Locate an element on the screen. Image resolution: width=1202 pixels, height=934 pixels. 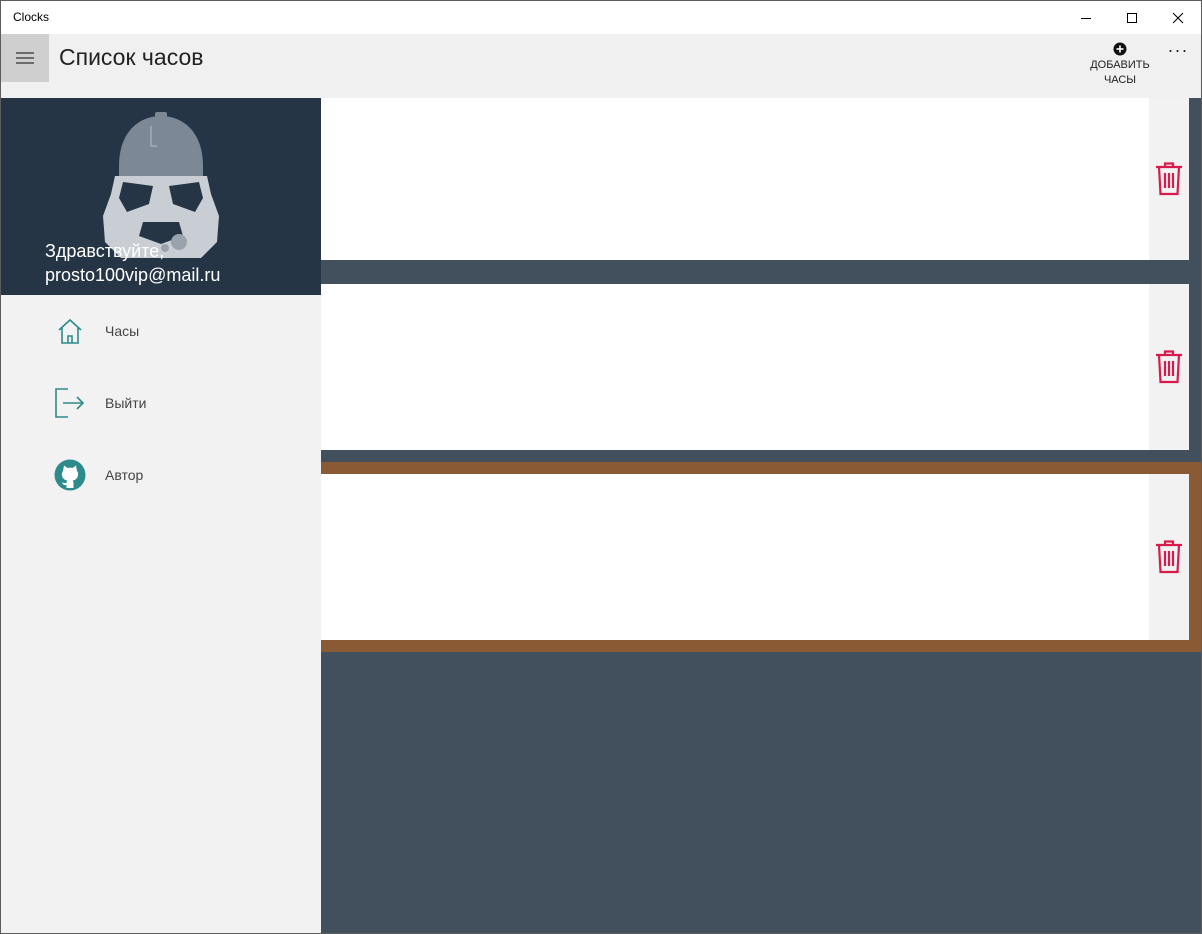
add-clock-button: ДОБАВИТЬ ЧАСЫ is located at coordinates (1120, 68).